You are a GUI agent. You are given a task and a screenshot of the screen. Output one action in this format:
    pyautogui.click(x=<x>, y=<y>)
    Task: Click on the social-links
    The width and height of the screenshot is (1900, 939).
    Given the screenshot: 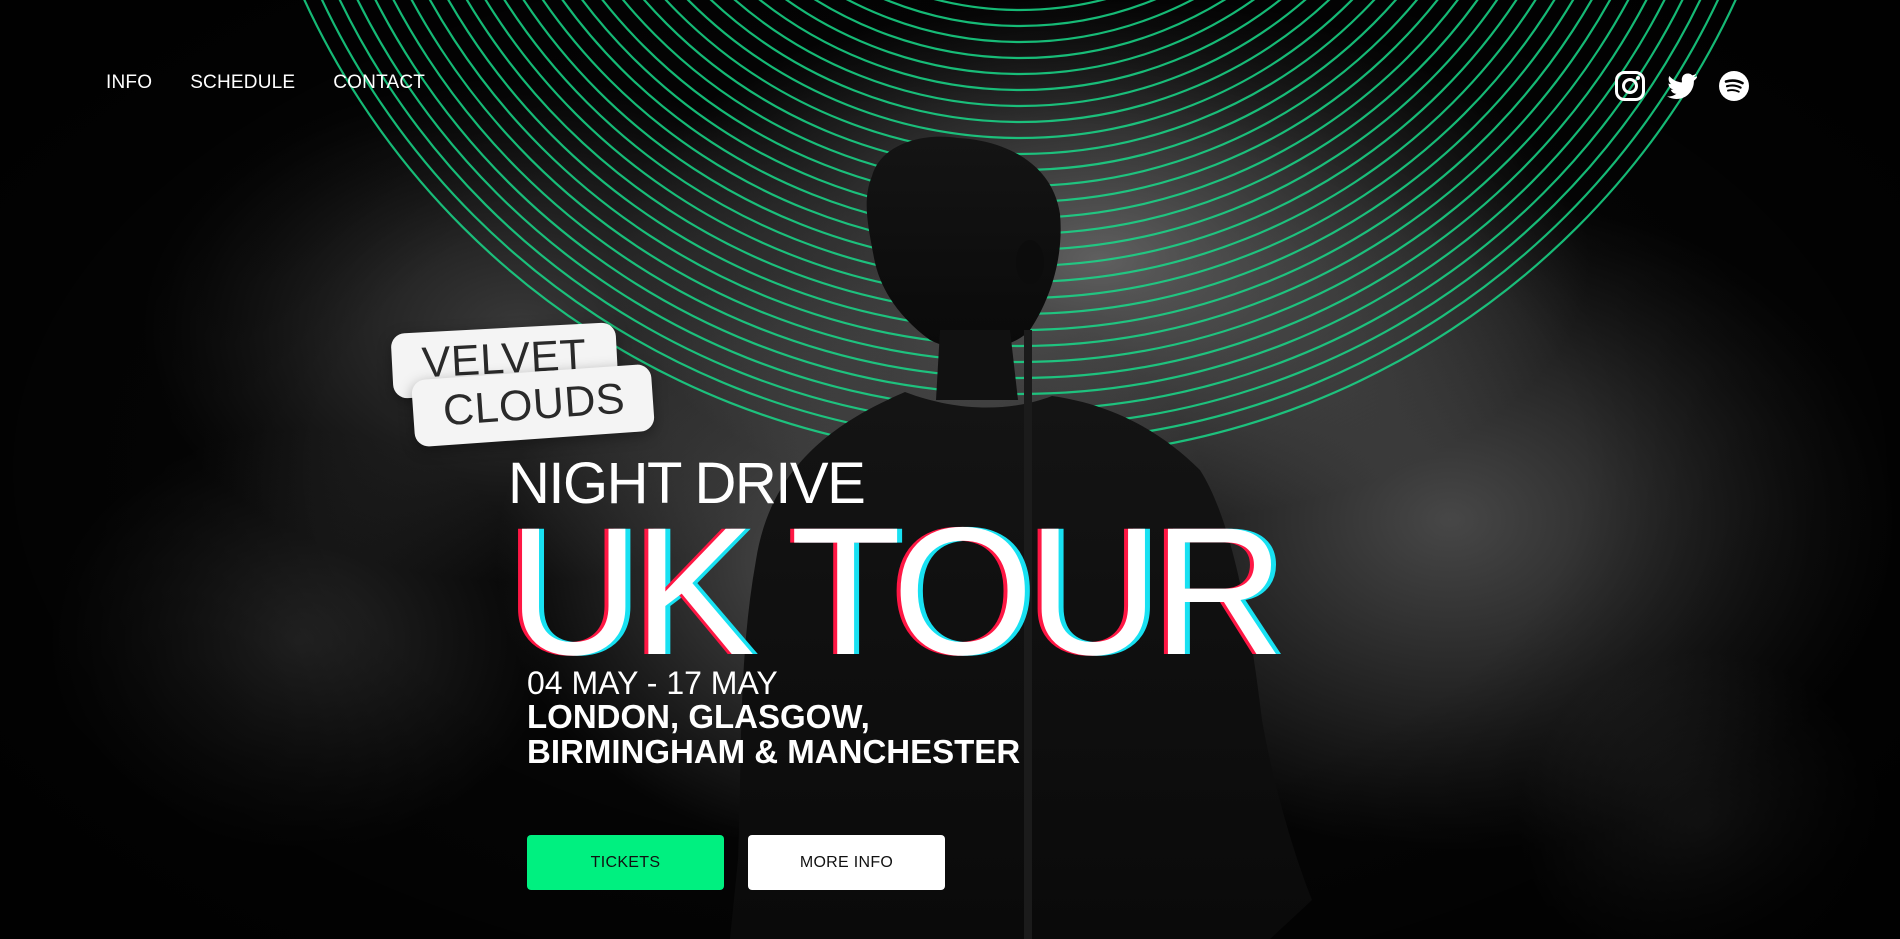 What is the action you would take?
    pyautogui.click(x=1682, y=86)
    